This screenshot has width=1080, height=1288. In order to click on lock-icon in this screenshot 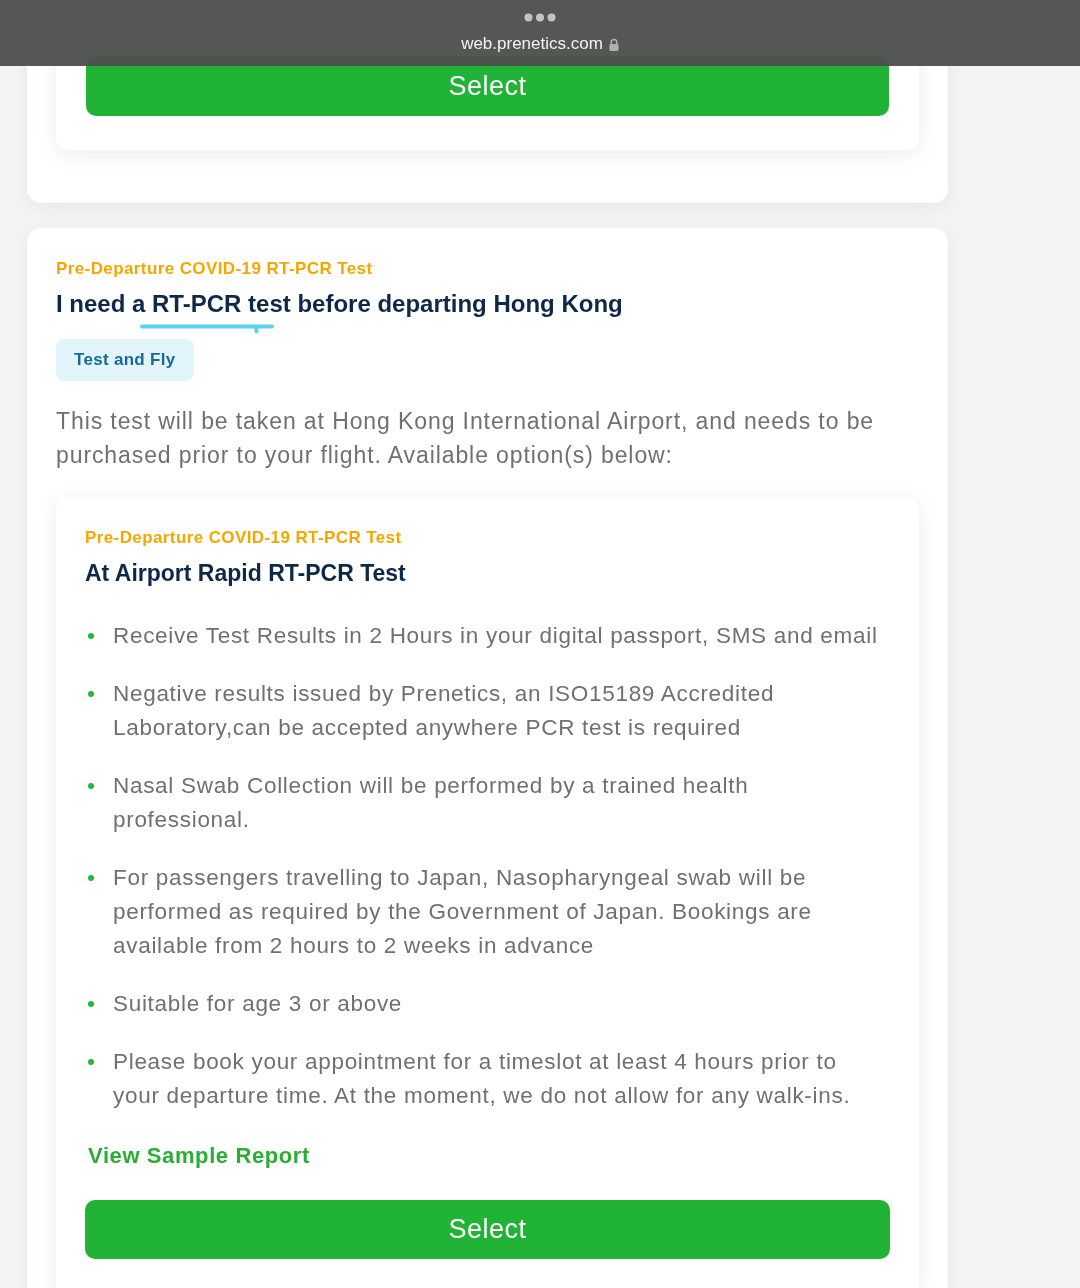, I will do `click(613, 44)`.